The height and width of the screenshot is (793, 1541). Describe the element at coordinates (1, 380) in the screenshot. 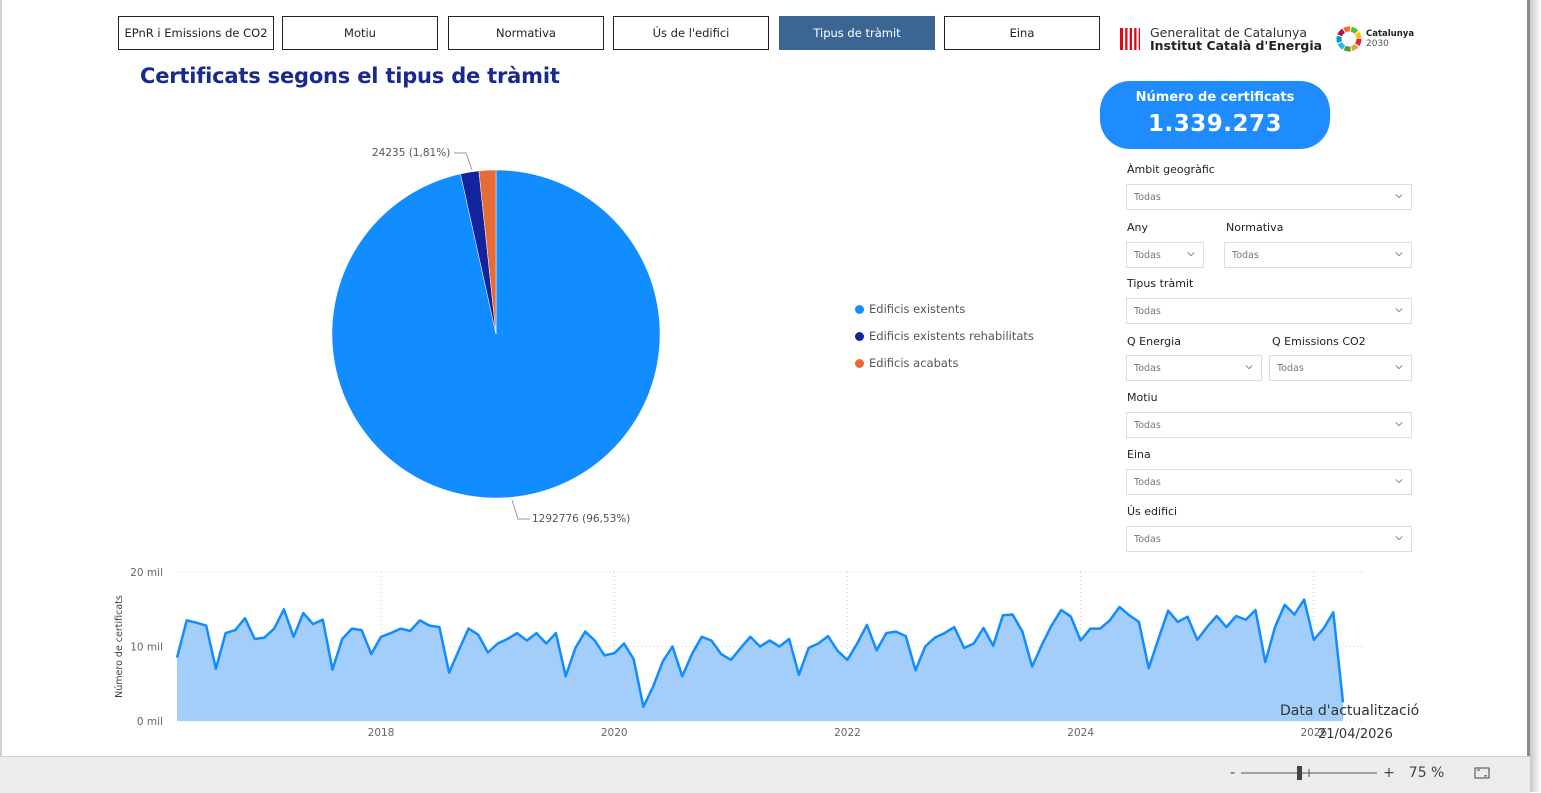

I see `canvas-border-left` at that location.